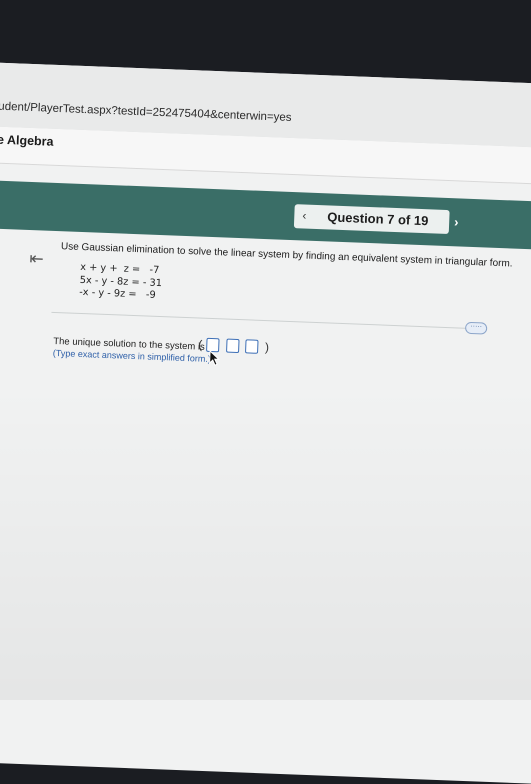 Image resolution: width=531 pixels, height=784 pixels. What do you see at coordinates (252, 346) in the screenshot?
I see `answer-input-z` at bounding box center [252, 346].